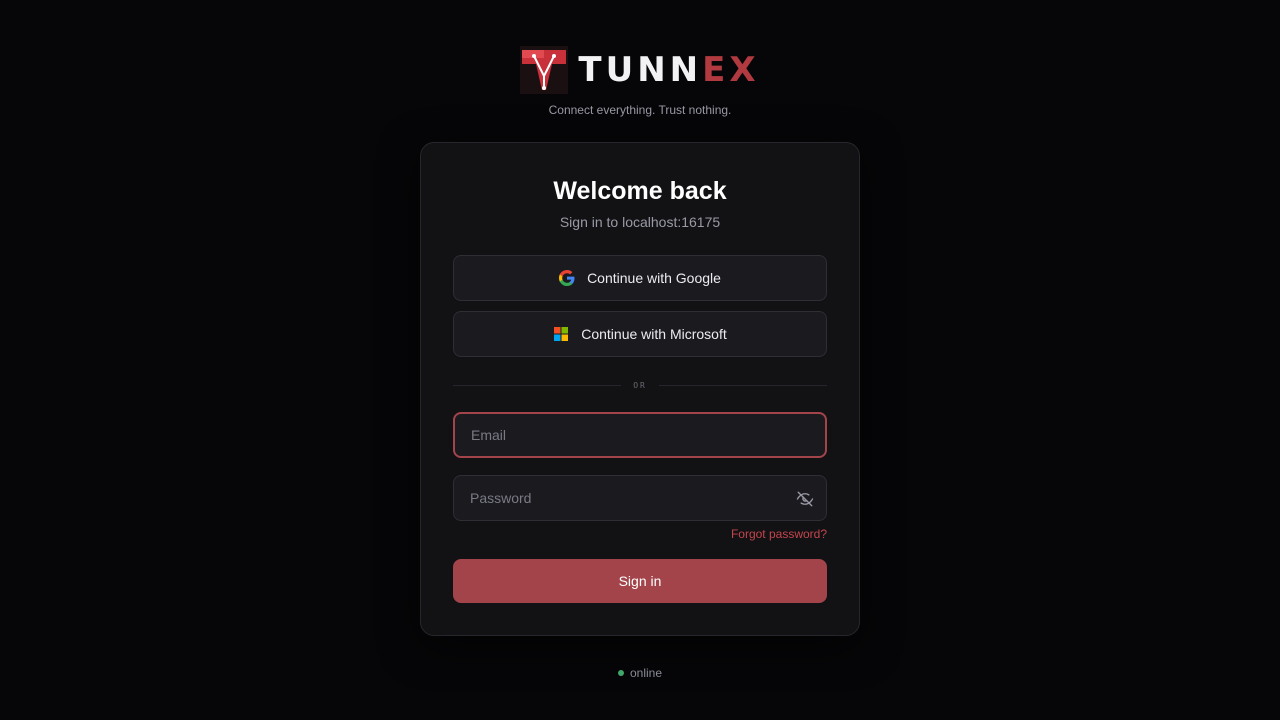 The width and height of the screenshot is (1280, 720). Describe the element at coordinates (654, 278) in the screenshot. I see `google-button-label: Continue with Google` at that location.